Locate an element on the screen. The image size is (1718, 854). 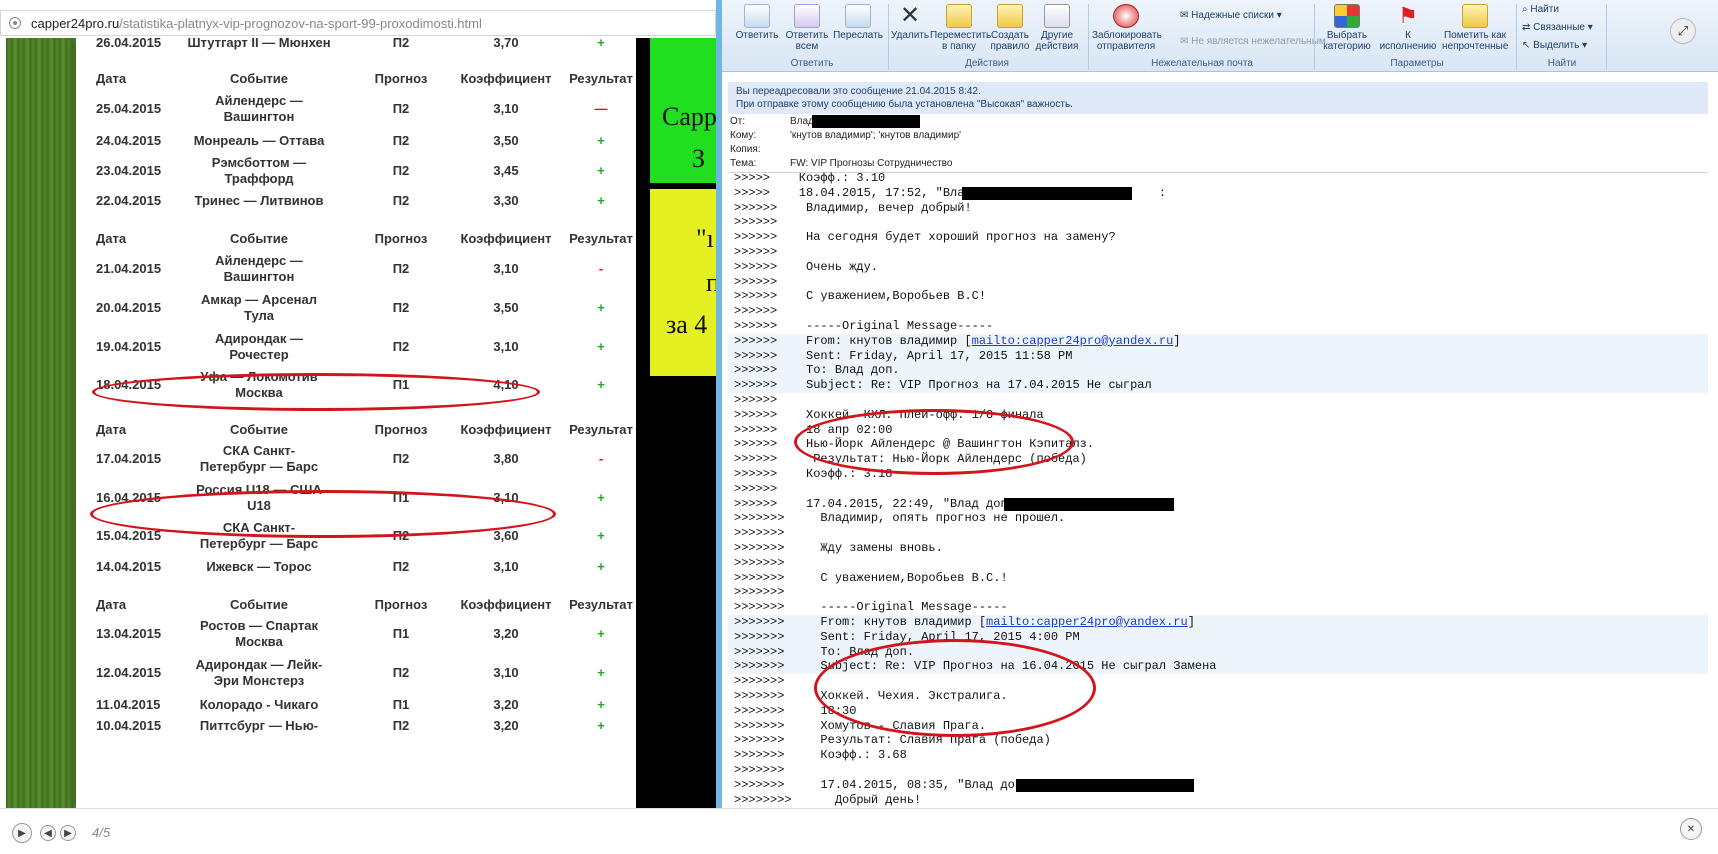
coef-cell: 3,45 is located at coordinates (506, 170).